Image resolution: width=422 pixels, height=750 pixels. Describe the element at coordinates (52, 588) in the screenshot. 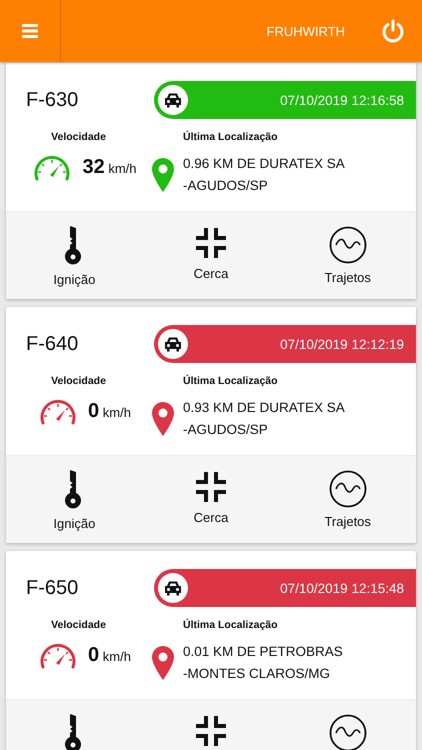

I see `vehicle-plate: F-650` at that location.